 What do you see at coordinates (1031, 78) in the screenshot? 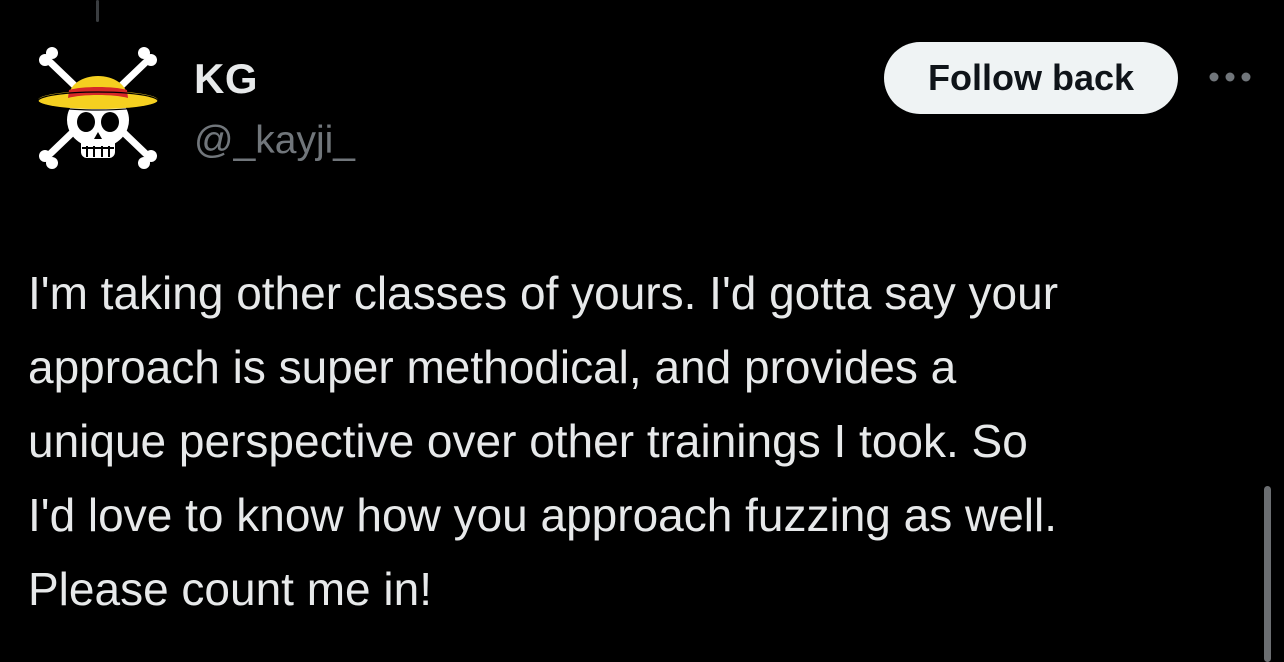
I see `follow-back-button: Follow back` at bounding box center [1031, 78].